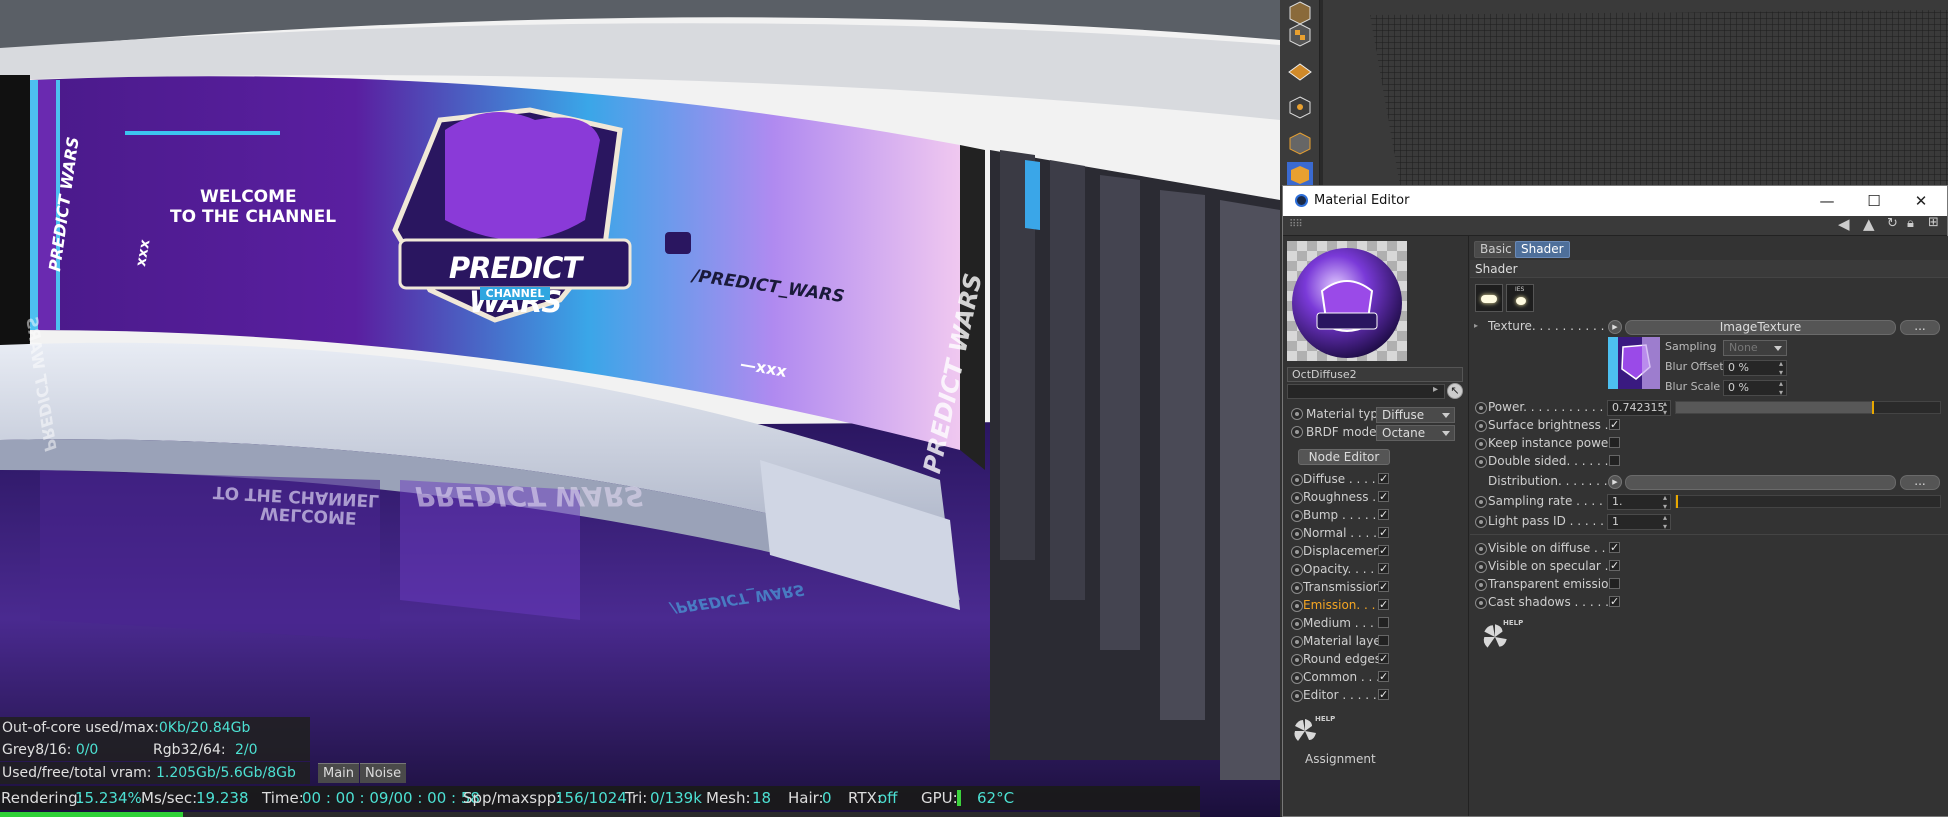  Describe the element at coordinates (1614, 442) in the screenshot. I see `keep-instance-power-checkbox` at that location.